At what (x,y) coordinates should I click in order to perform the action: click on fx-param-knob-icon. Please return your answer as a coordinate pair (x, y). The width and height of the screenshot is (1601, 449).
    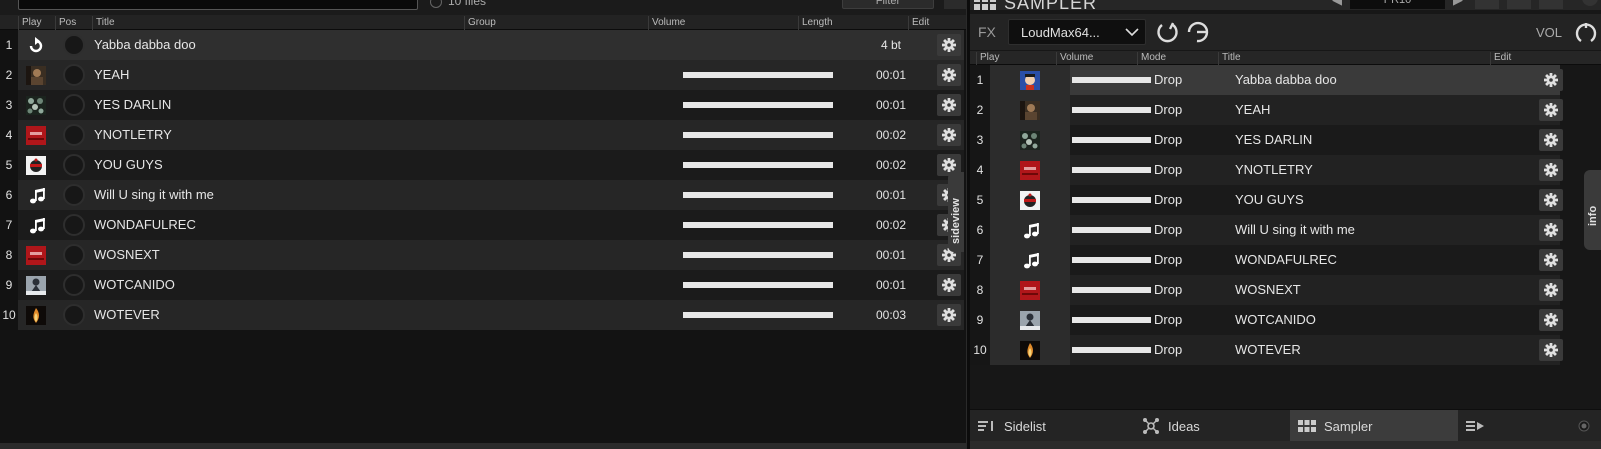
    Looking at the image, I should click on (1198, 32).